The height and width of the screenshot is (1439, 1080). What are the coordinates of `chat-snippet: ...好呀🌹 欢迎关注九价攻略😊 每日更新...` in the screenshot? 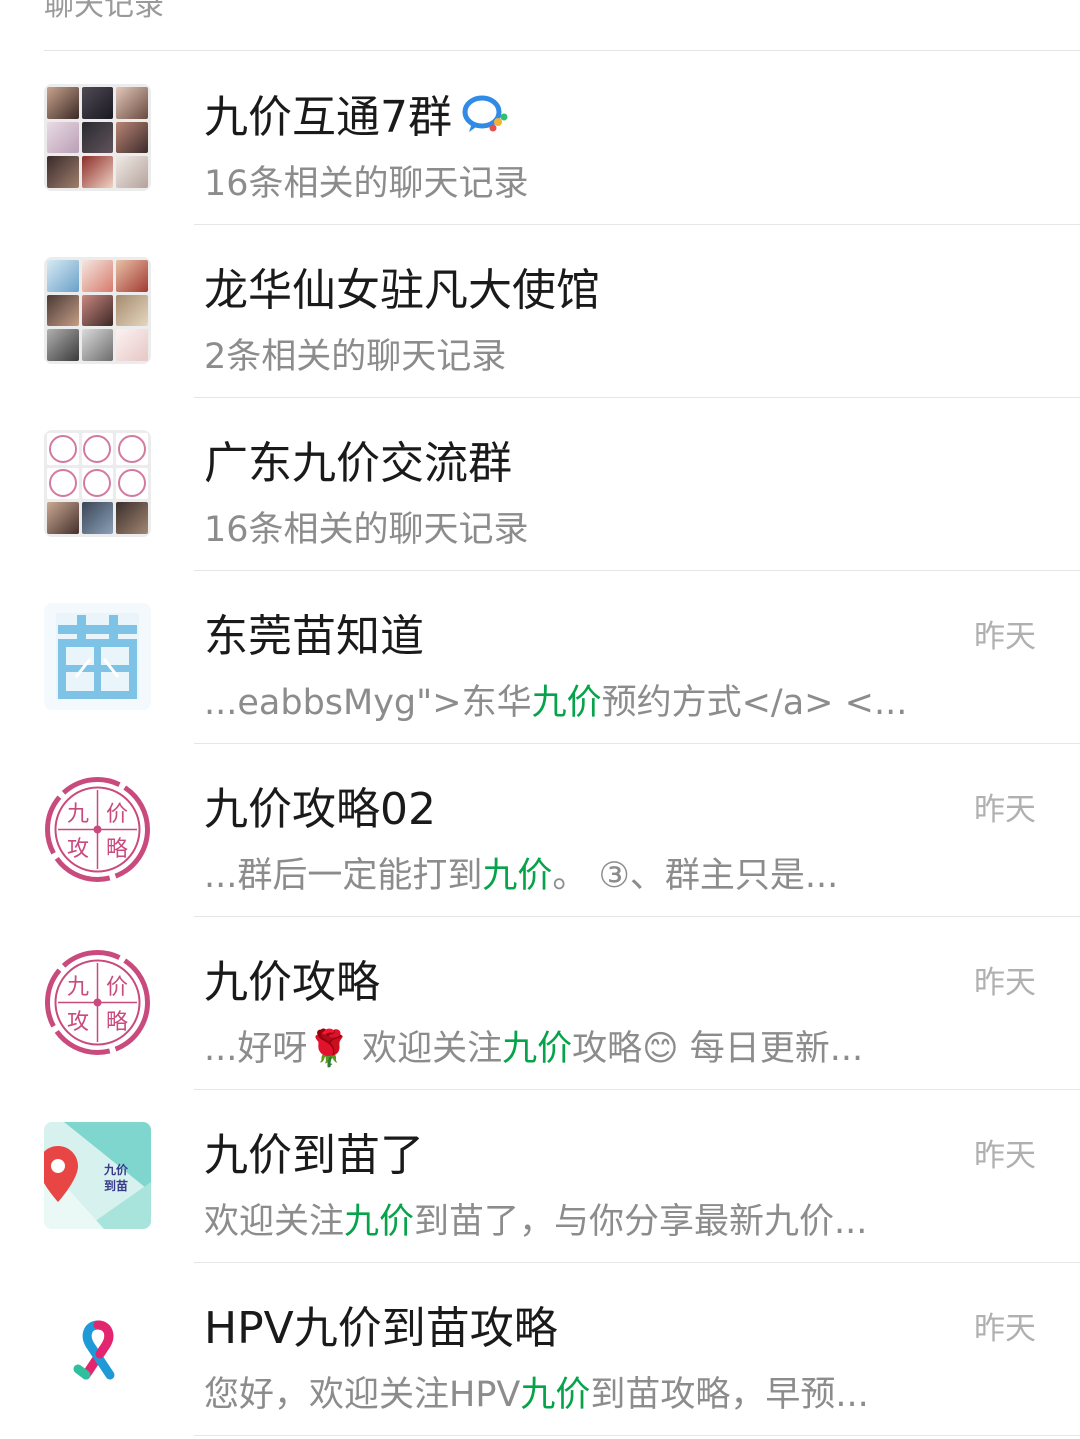 It's located at (533, 1049).